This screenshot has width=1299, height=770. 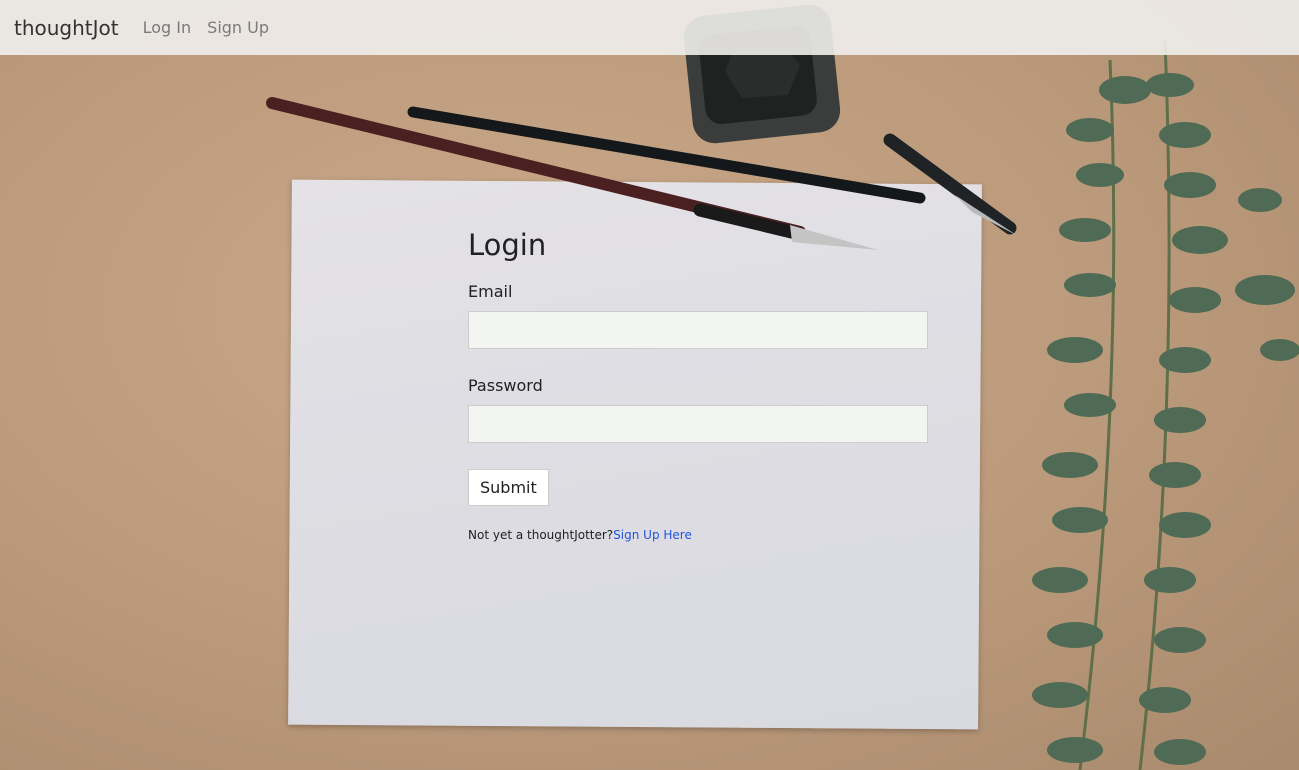 I want to click on login-title: Login, so click(x=507, y=245).